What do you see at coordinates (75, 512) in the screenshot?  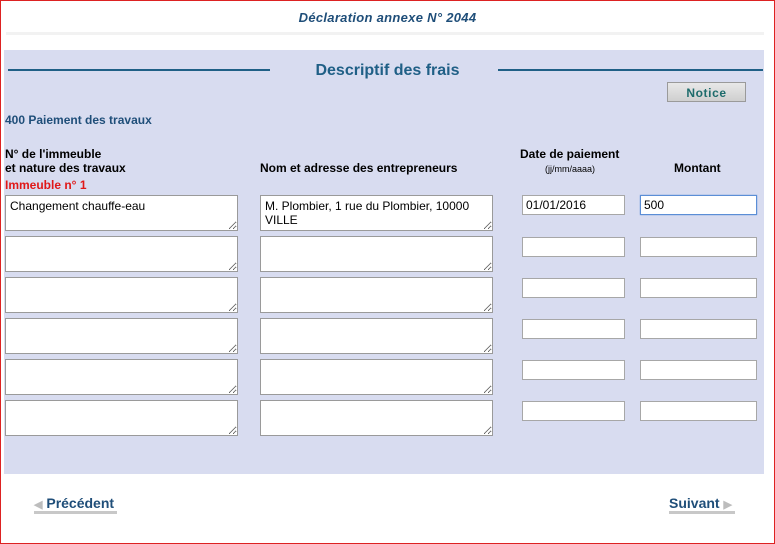 I see `previous-underline` at bounding box center [75, 512].